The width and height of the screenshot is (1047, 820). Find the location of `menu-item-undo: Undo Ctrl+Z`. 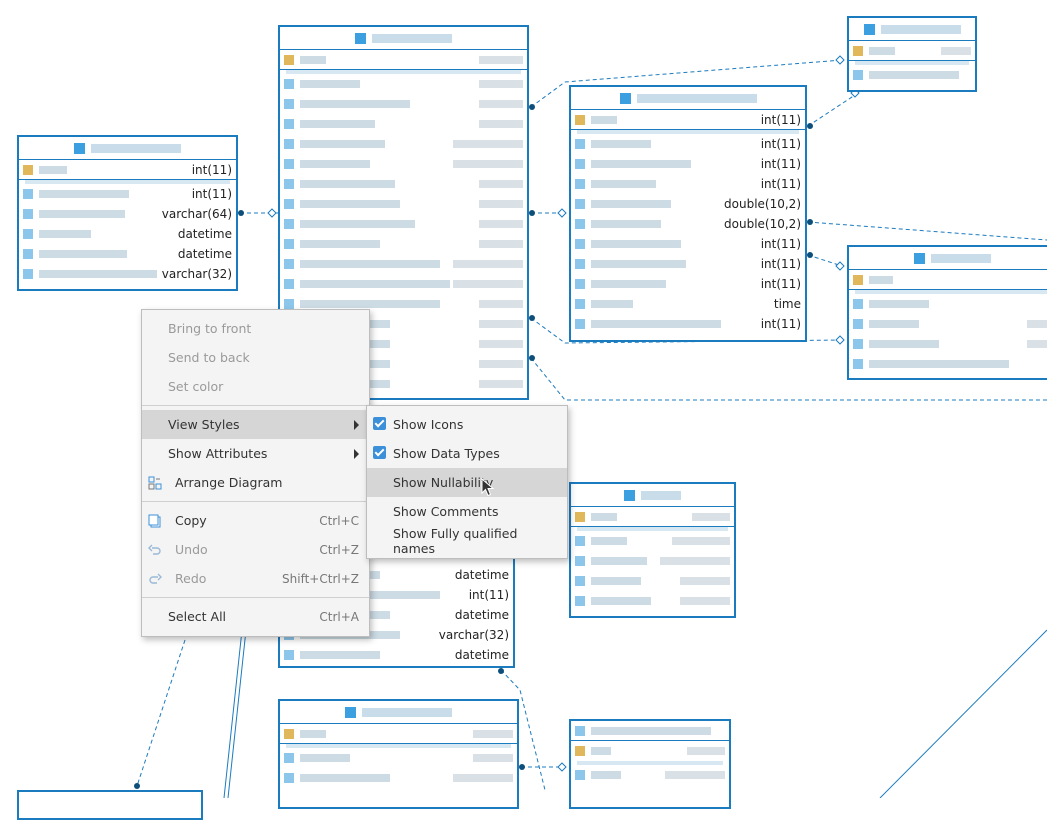

menu-item-undo: Undo Ctrl+Z is located at coordinates (255, 549).